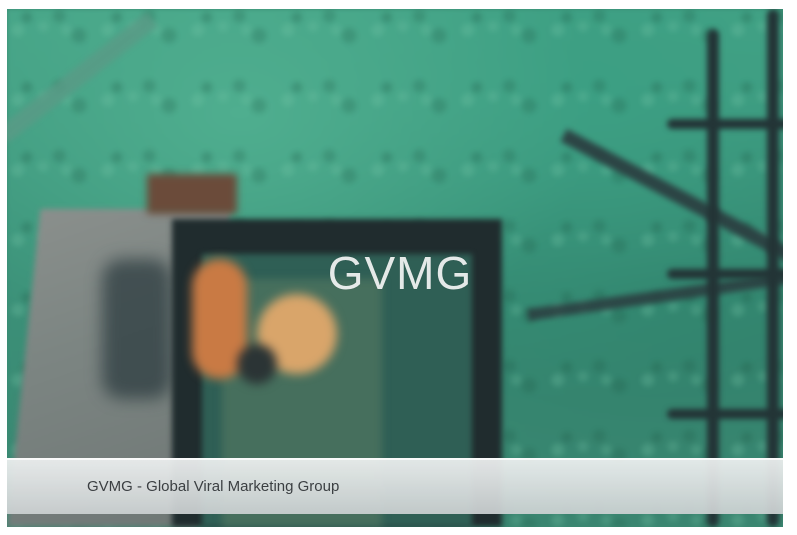 The height and width of the screenshot is (535, 797). What do you see at coordinates (400, 273) in the screenshot?
I see `center-logo-text: GVMG` at bounding box center [400, 273].